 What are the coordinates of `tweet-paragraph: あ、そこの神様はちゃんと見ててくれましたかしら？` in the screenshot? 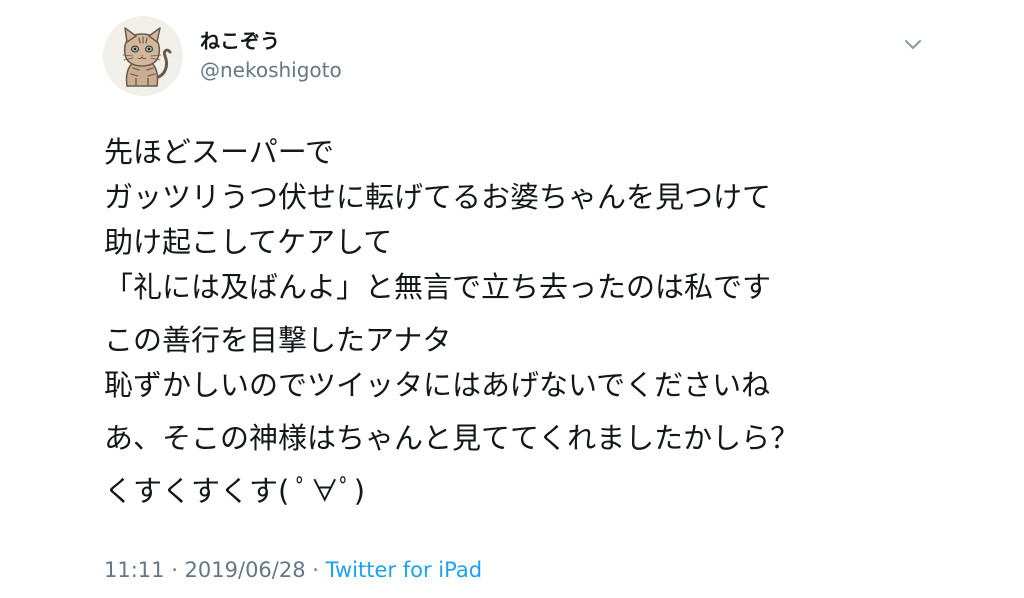 It's located at (554, 438).